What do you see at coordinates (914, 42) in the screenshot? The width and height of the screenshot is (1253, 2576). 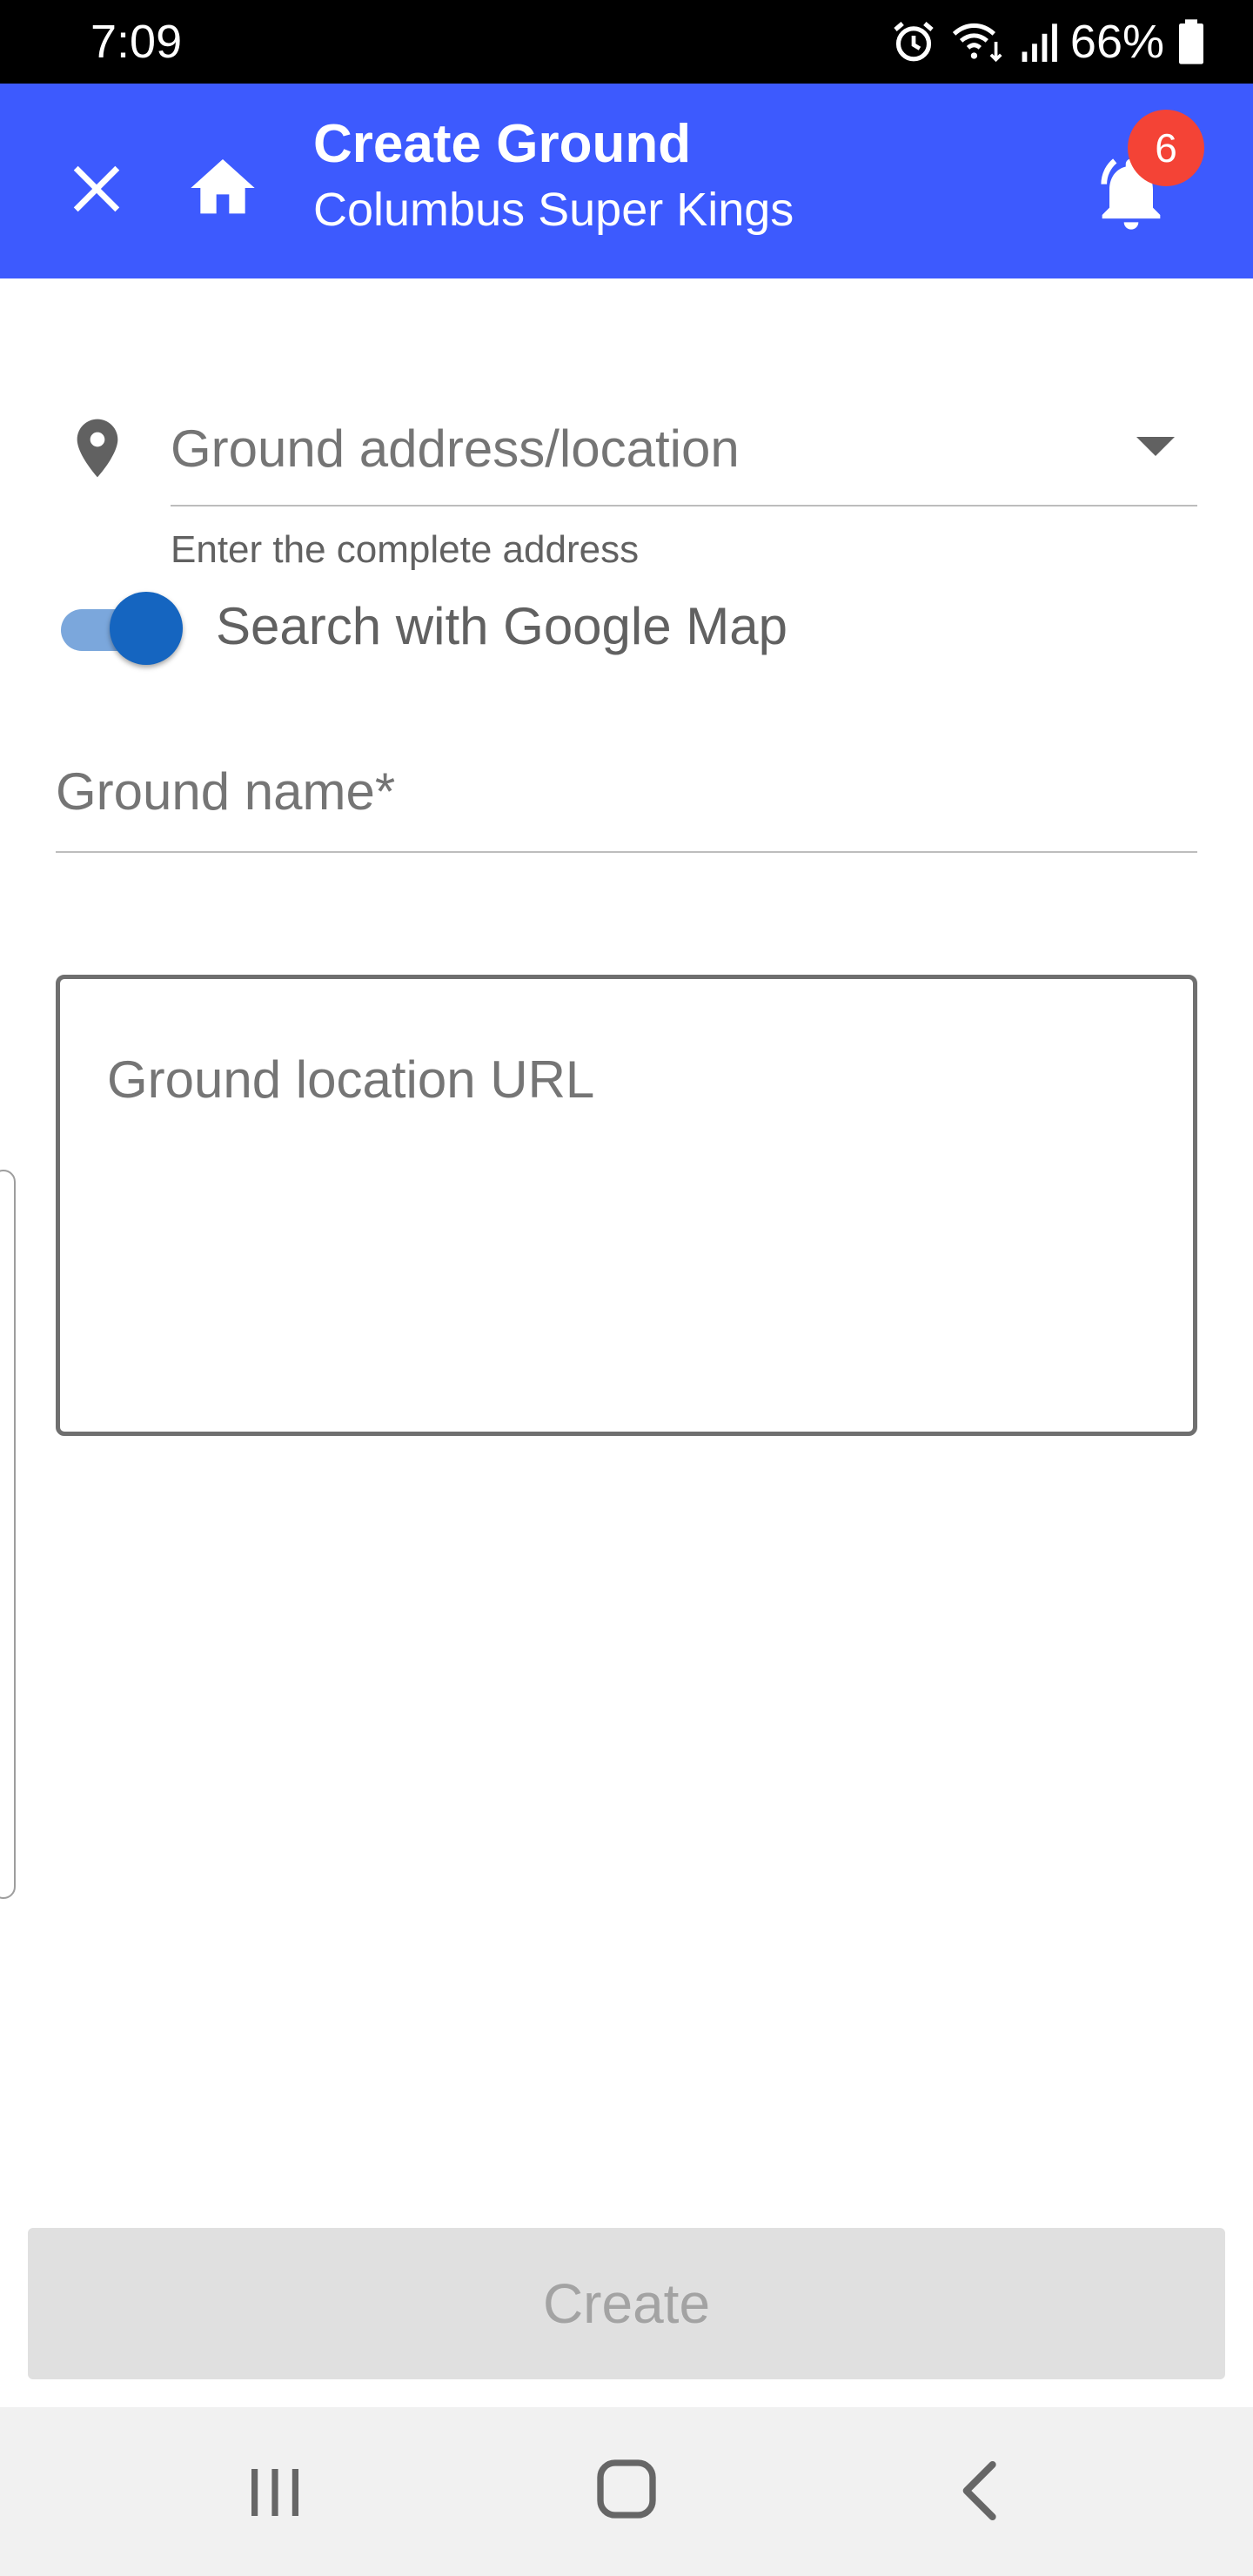 I see `alarm-icon` at bounding box center [914, 42].